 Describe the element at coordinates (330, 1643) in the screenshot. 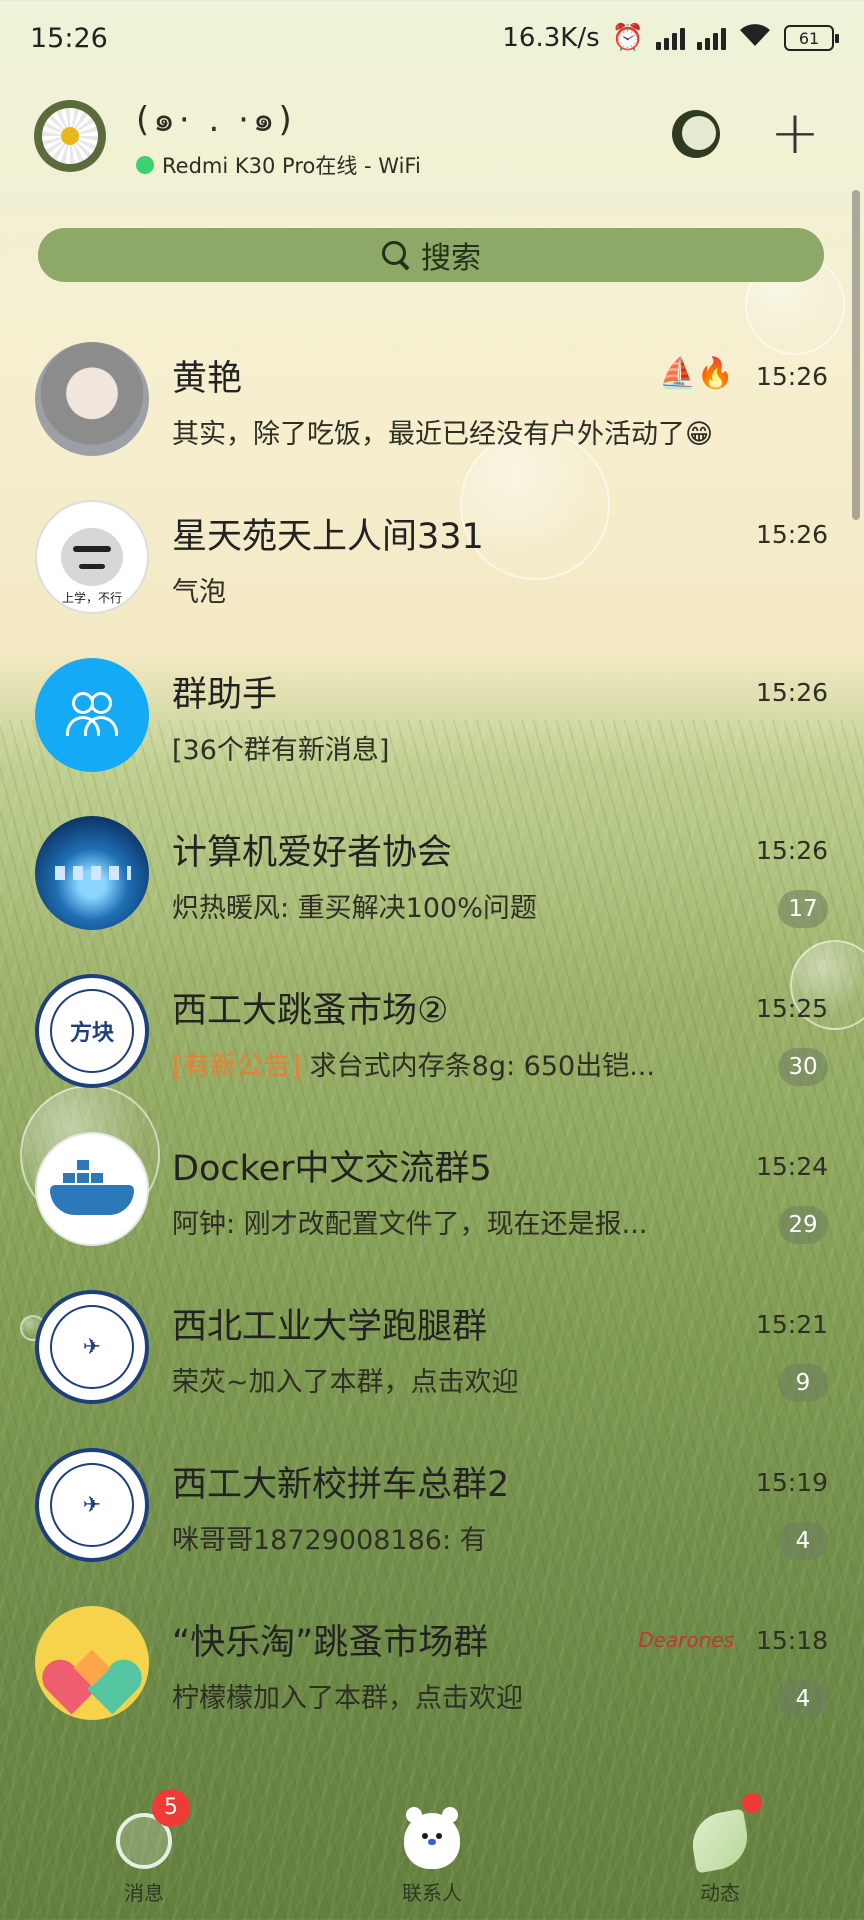

I see `chat-name: “快乐淘”跳蚤市场群` at that location.